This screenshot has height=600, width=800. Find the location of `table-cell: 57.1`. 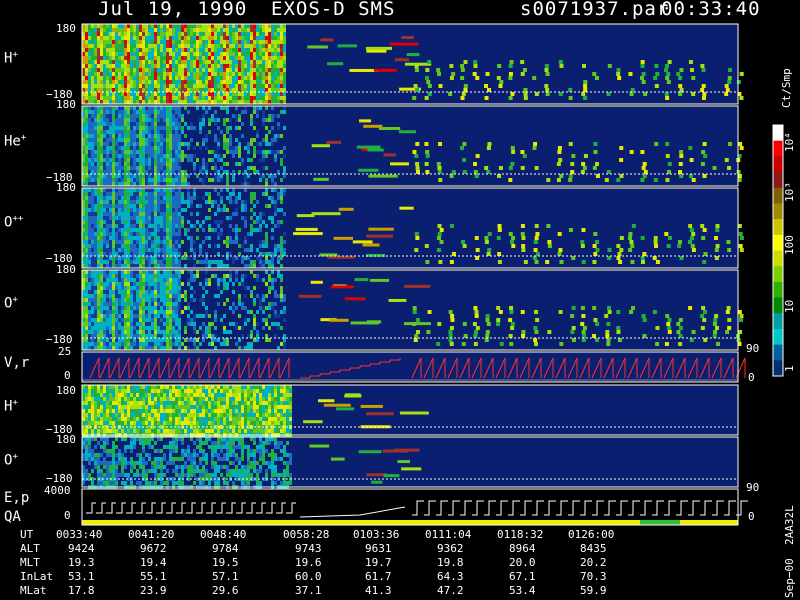

table-cell: 57.1 is located at coordinates (225, 576).